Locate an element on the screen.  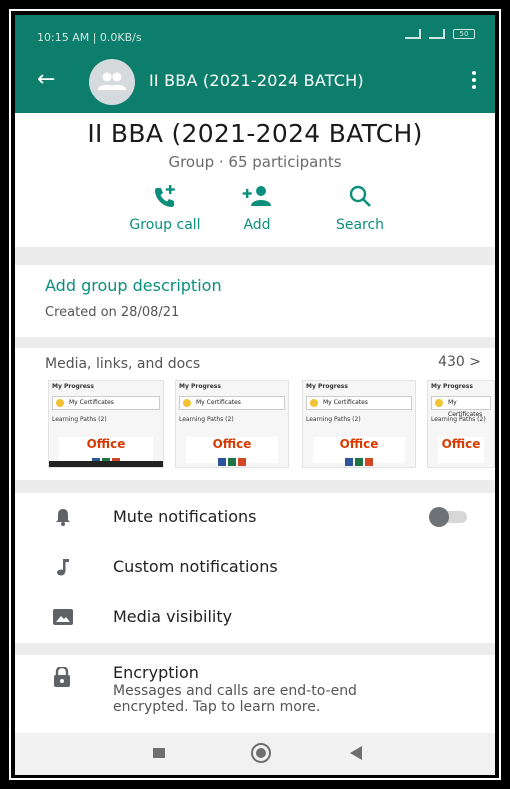
status-time: 10:15 AM | 0.0KB/s is located at coordinates (89, 37).